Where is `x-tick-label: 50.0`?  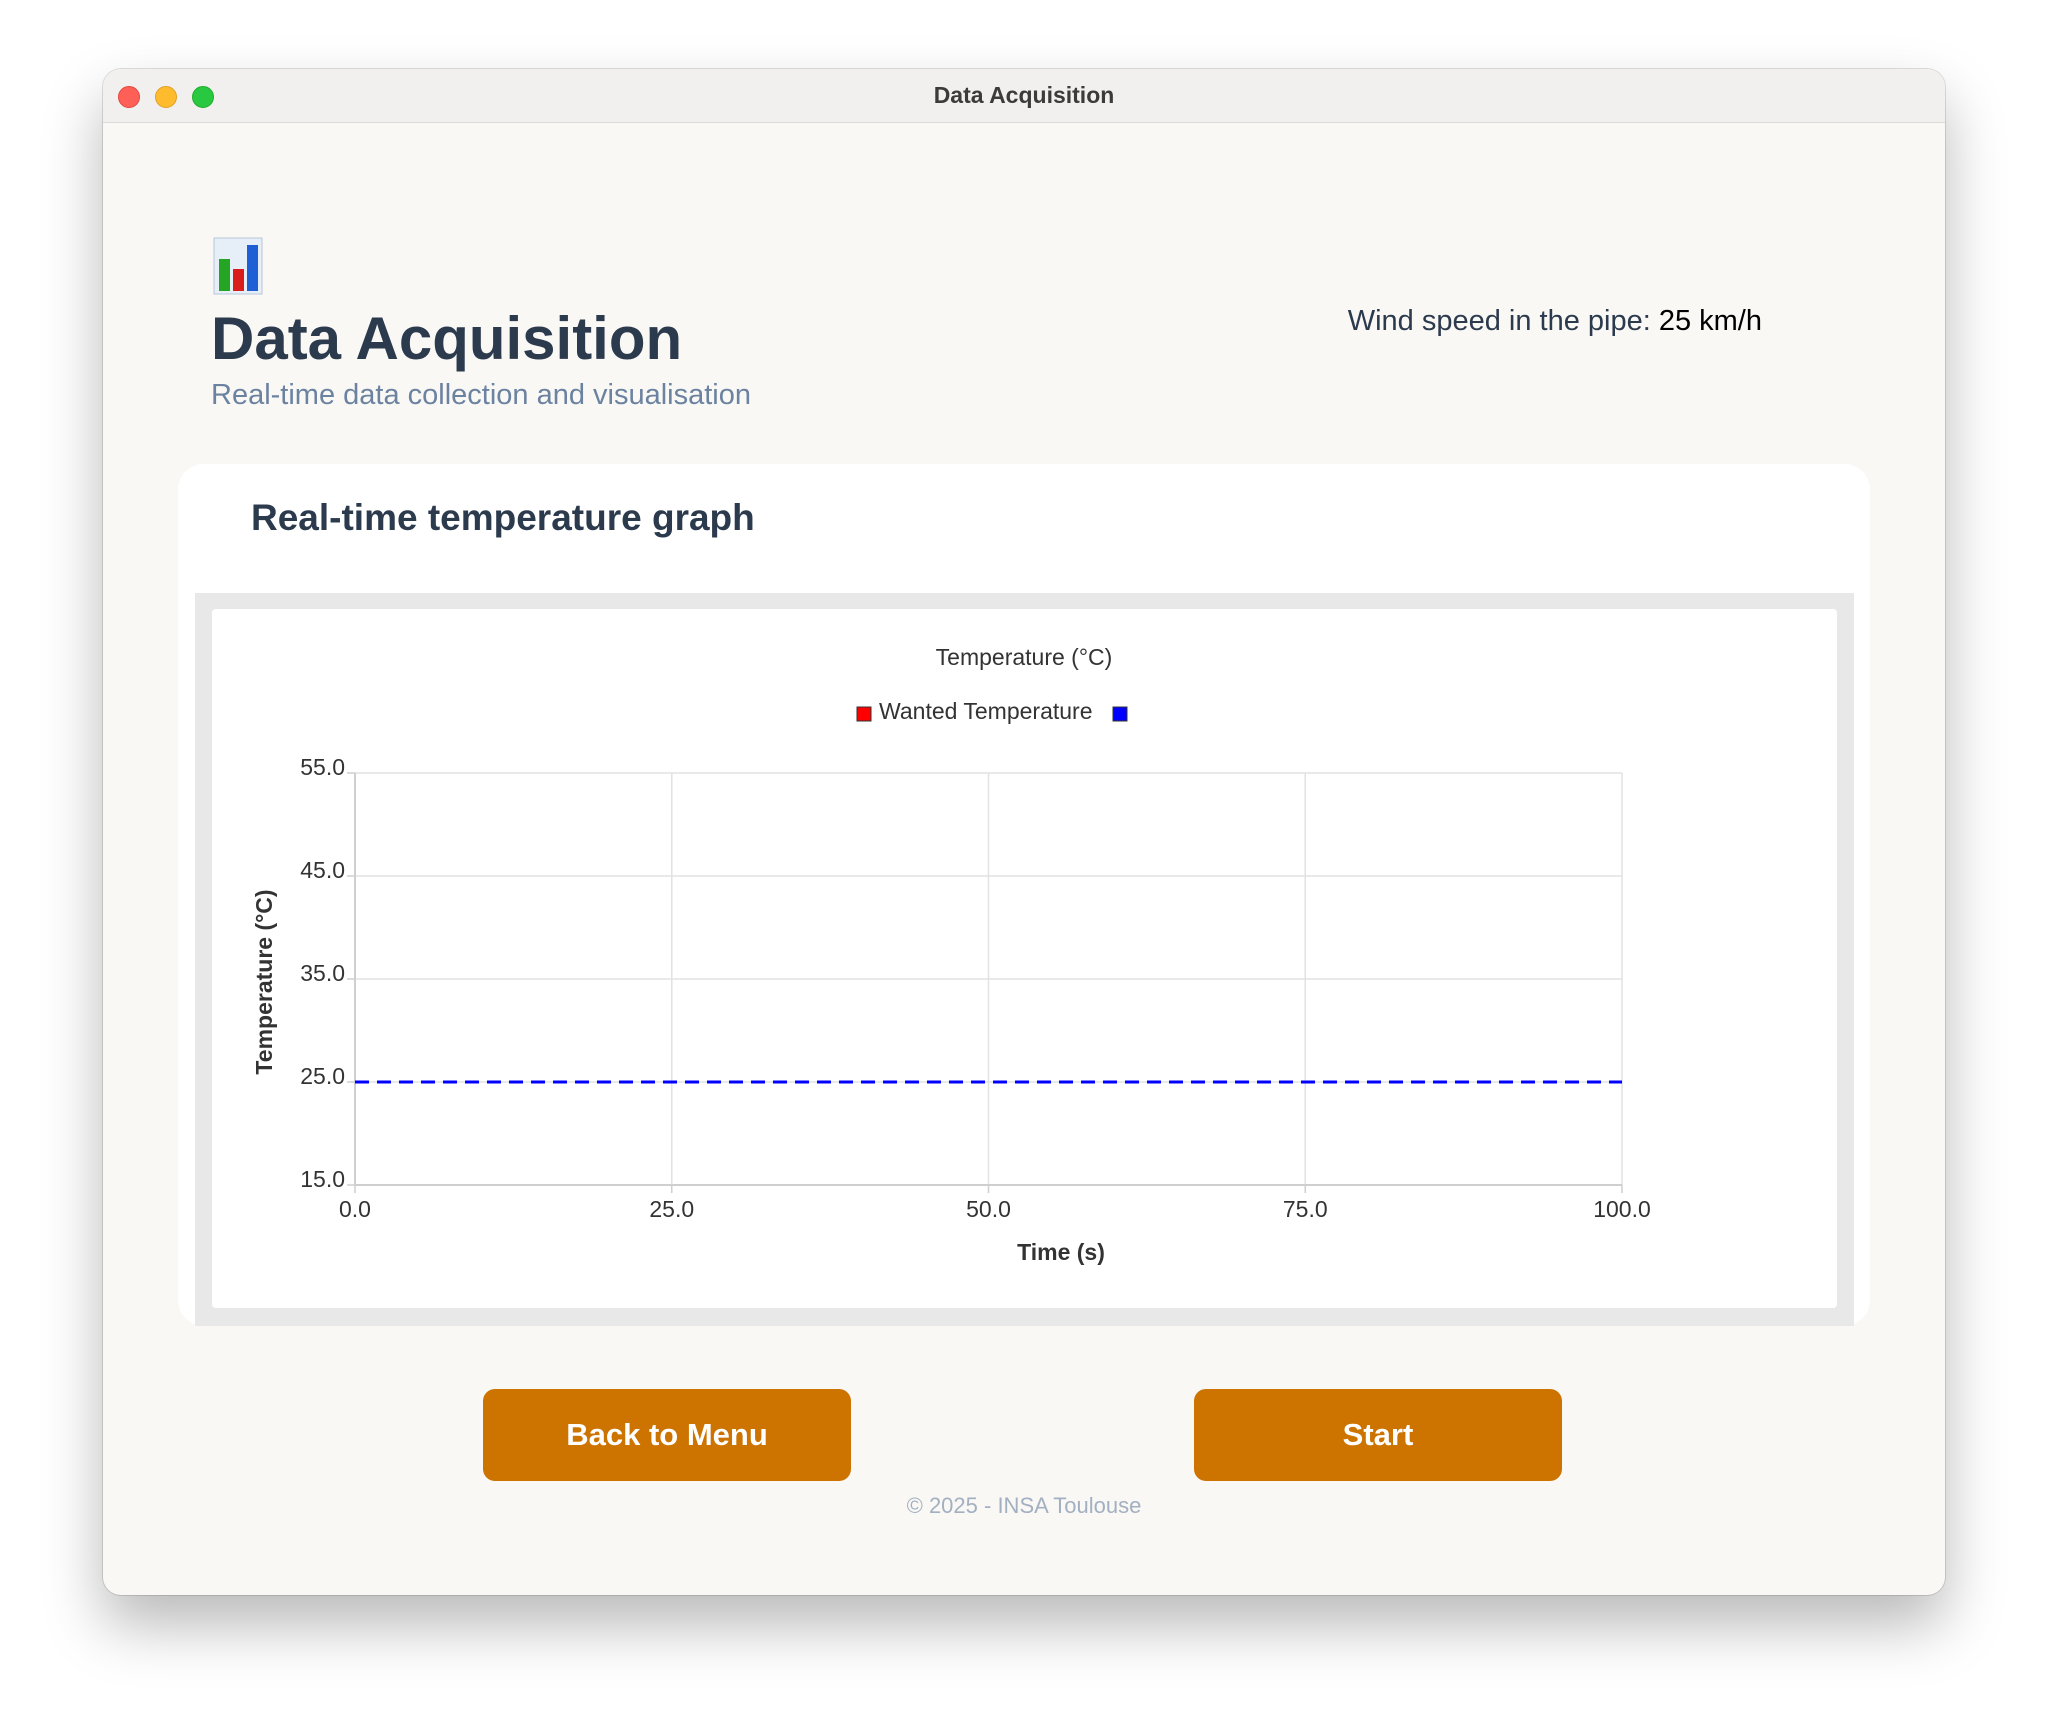 x-tick-label: 50.0 is located at coordinates (988, 1209).